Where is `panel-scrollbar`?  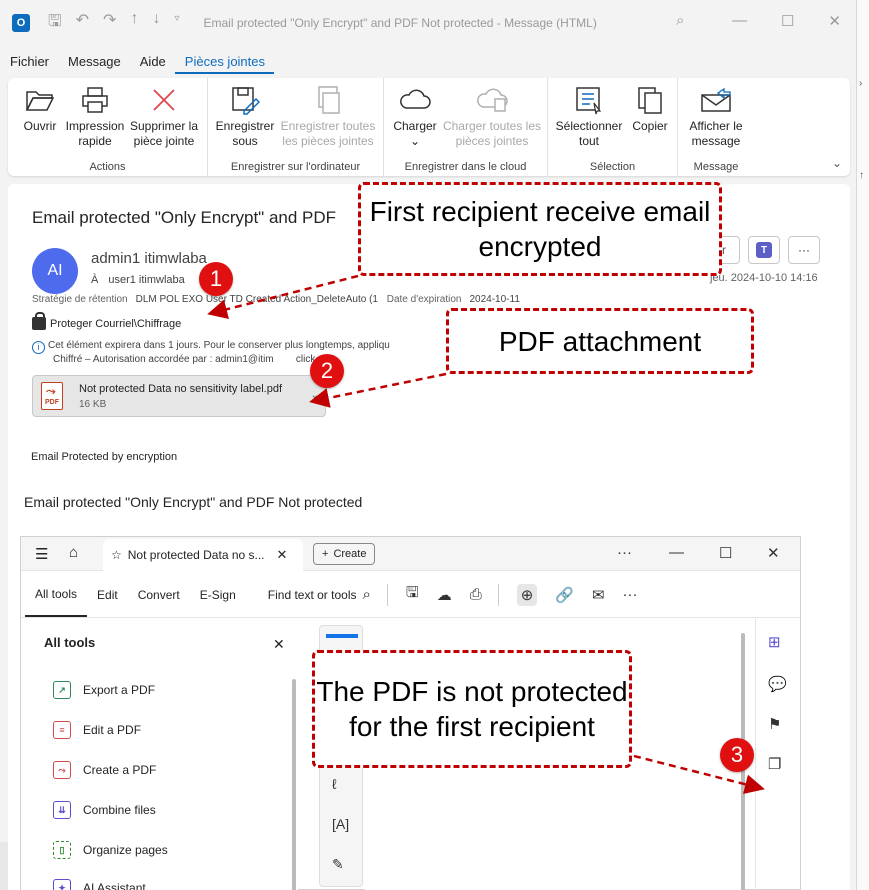
panel-scrollbar is located at coordinates (294, 784).